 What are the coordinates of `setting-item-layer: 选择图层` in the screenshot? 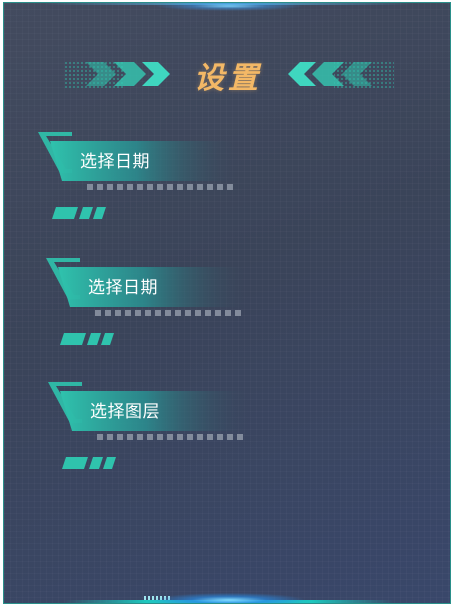 It's located at (172, 434).